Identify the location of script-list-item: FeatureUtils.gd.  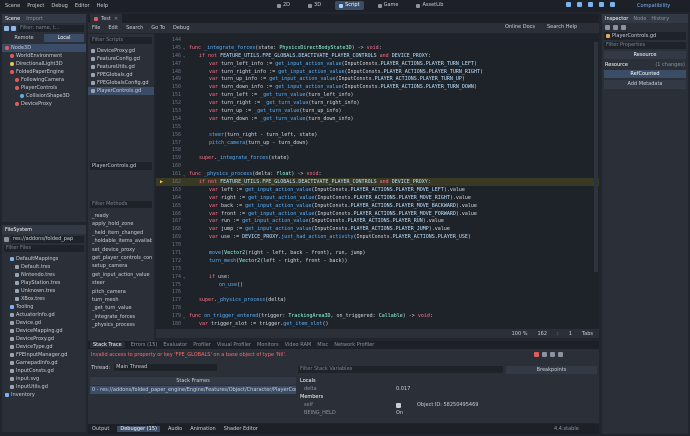
(121, 67).